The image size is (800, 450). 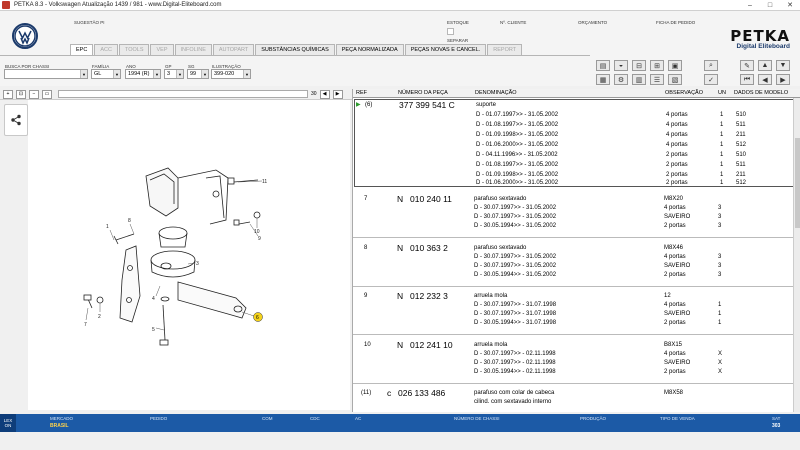 I want to click on tab-acc: ACC, so click(x=106, y=49).